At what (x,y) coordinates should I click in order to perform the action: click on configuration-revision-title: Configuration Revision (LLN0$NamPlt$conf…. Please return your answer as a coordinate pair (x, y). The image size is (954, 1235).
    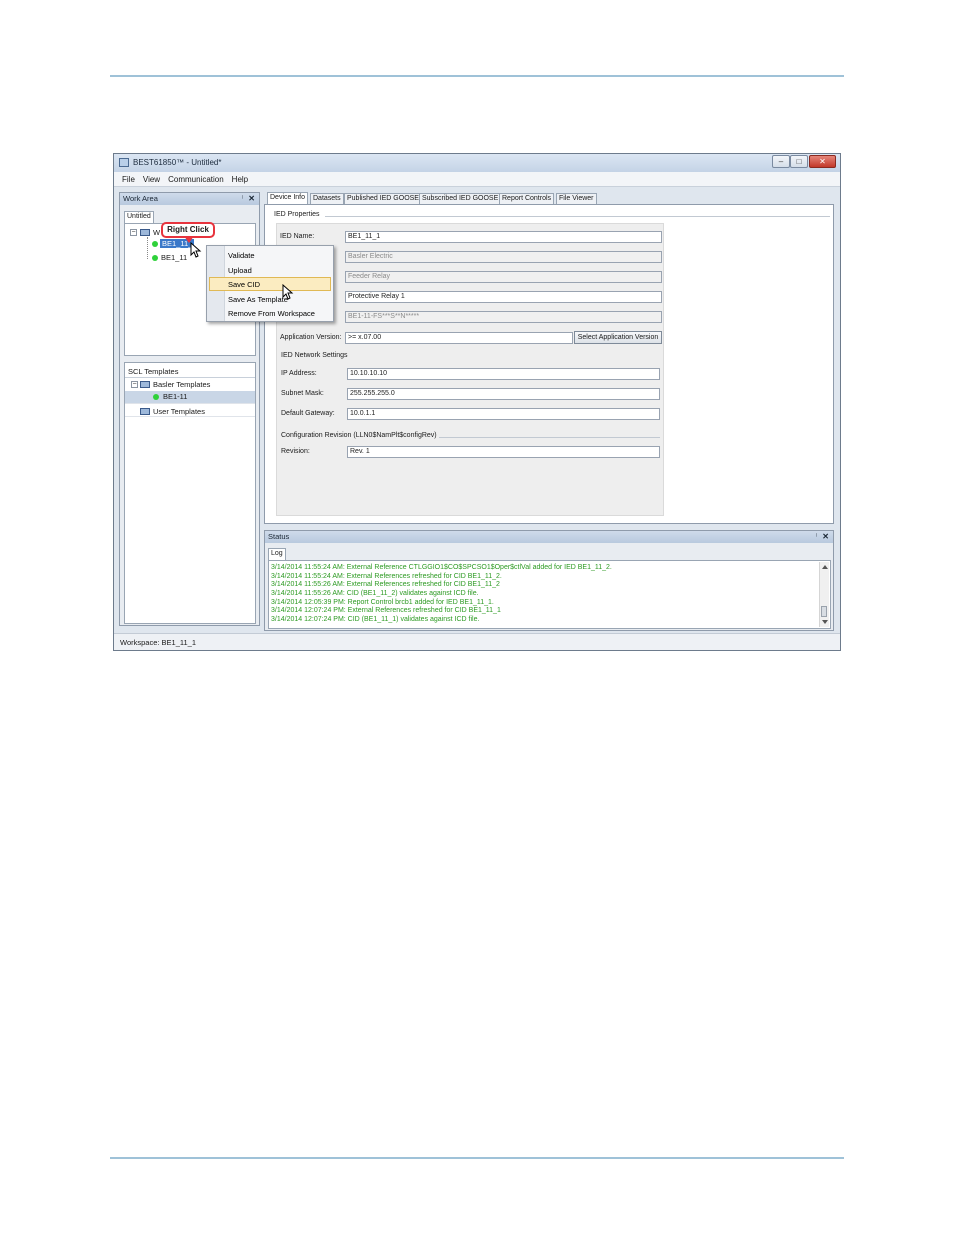
    Looking at the image, I should click on (359, 435).